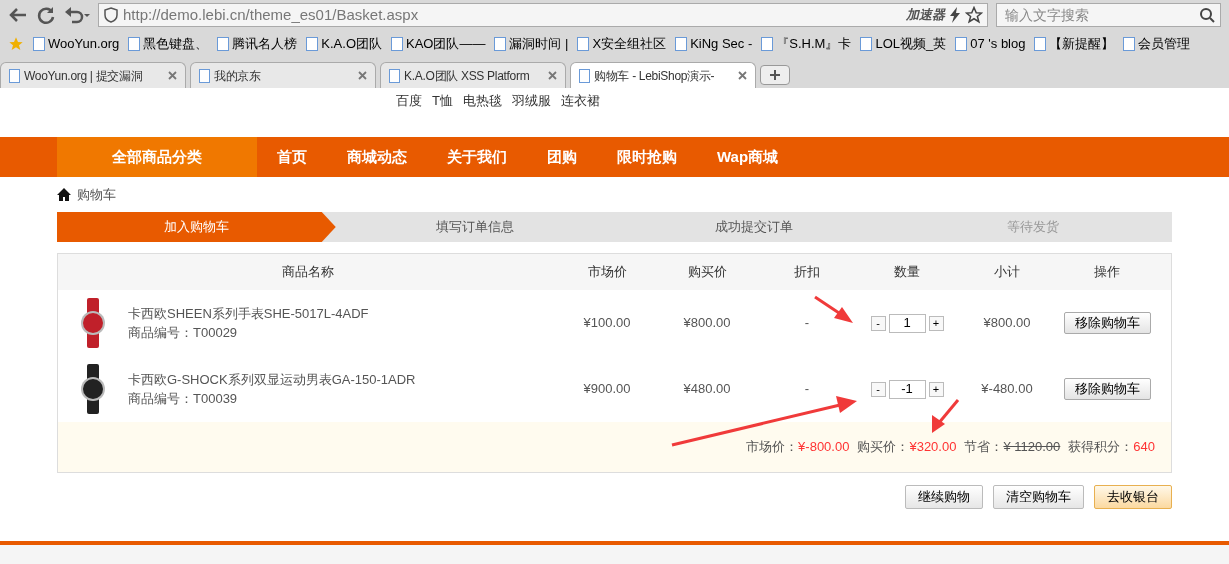 The width and height of the screenshot is (1229, 564). I want to click on hot-search-link: 羽绒服, so click(531, 101).